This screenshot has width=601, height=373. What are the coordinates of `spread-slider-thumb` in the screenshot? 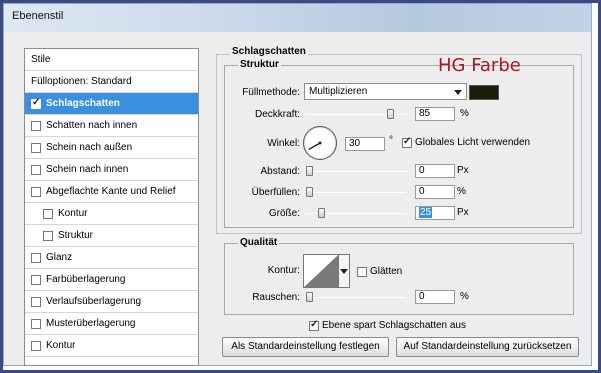 It's located at (309, 192).